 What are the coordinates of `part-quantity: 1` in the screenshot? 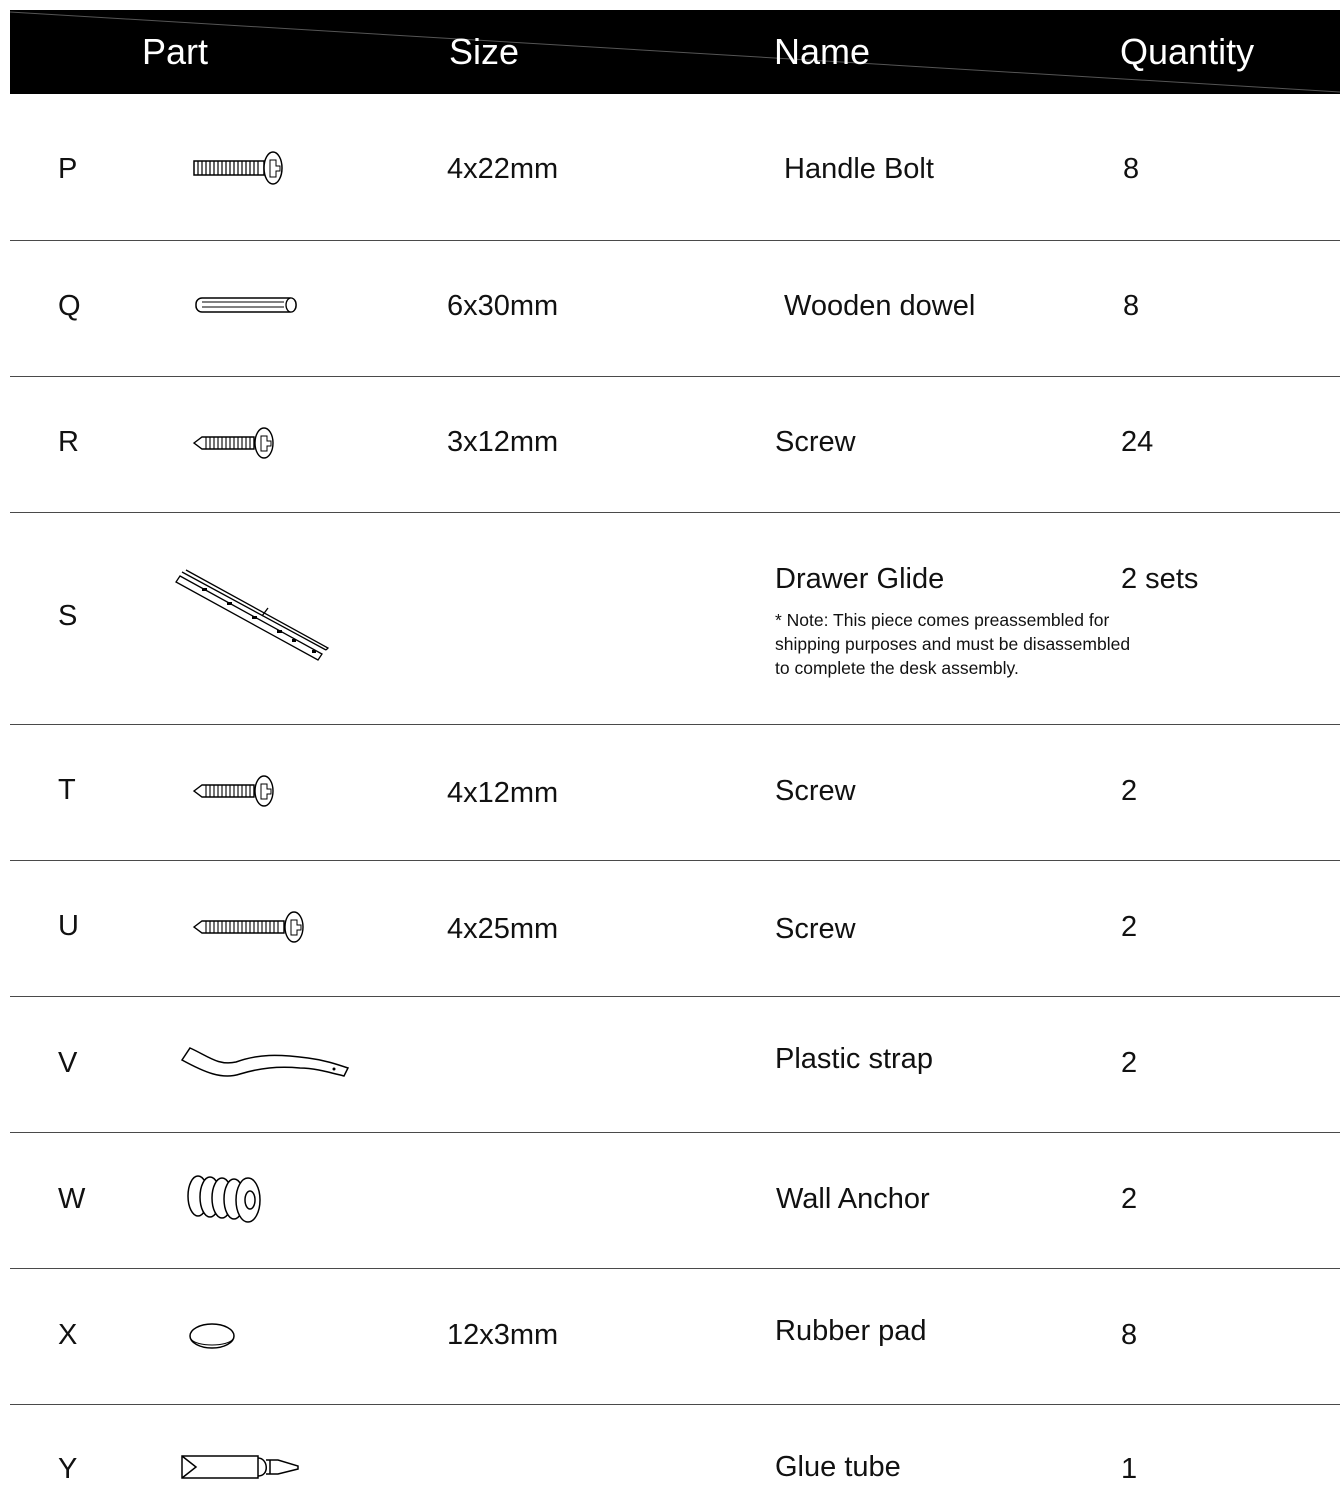 It's located at (1129, 1469).